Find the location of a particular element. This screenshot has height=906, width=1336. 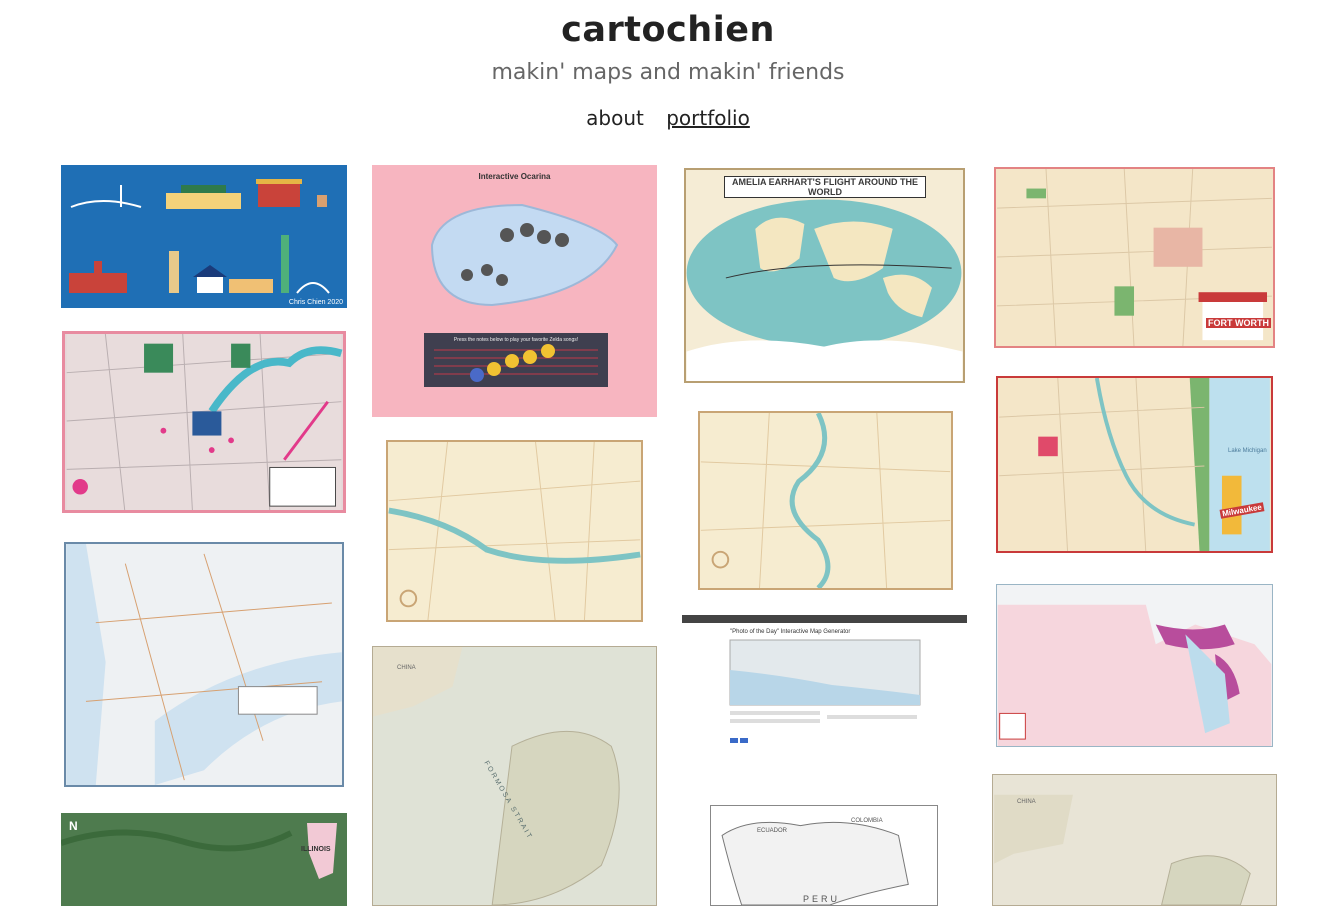

nav-about-link: about is located at coordinates (615, 118).